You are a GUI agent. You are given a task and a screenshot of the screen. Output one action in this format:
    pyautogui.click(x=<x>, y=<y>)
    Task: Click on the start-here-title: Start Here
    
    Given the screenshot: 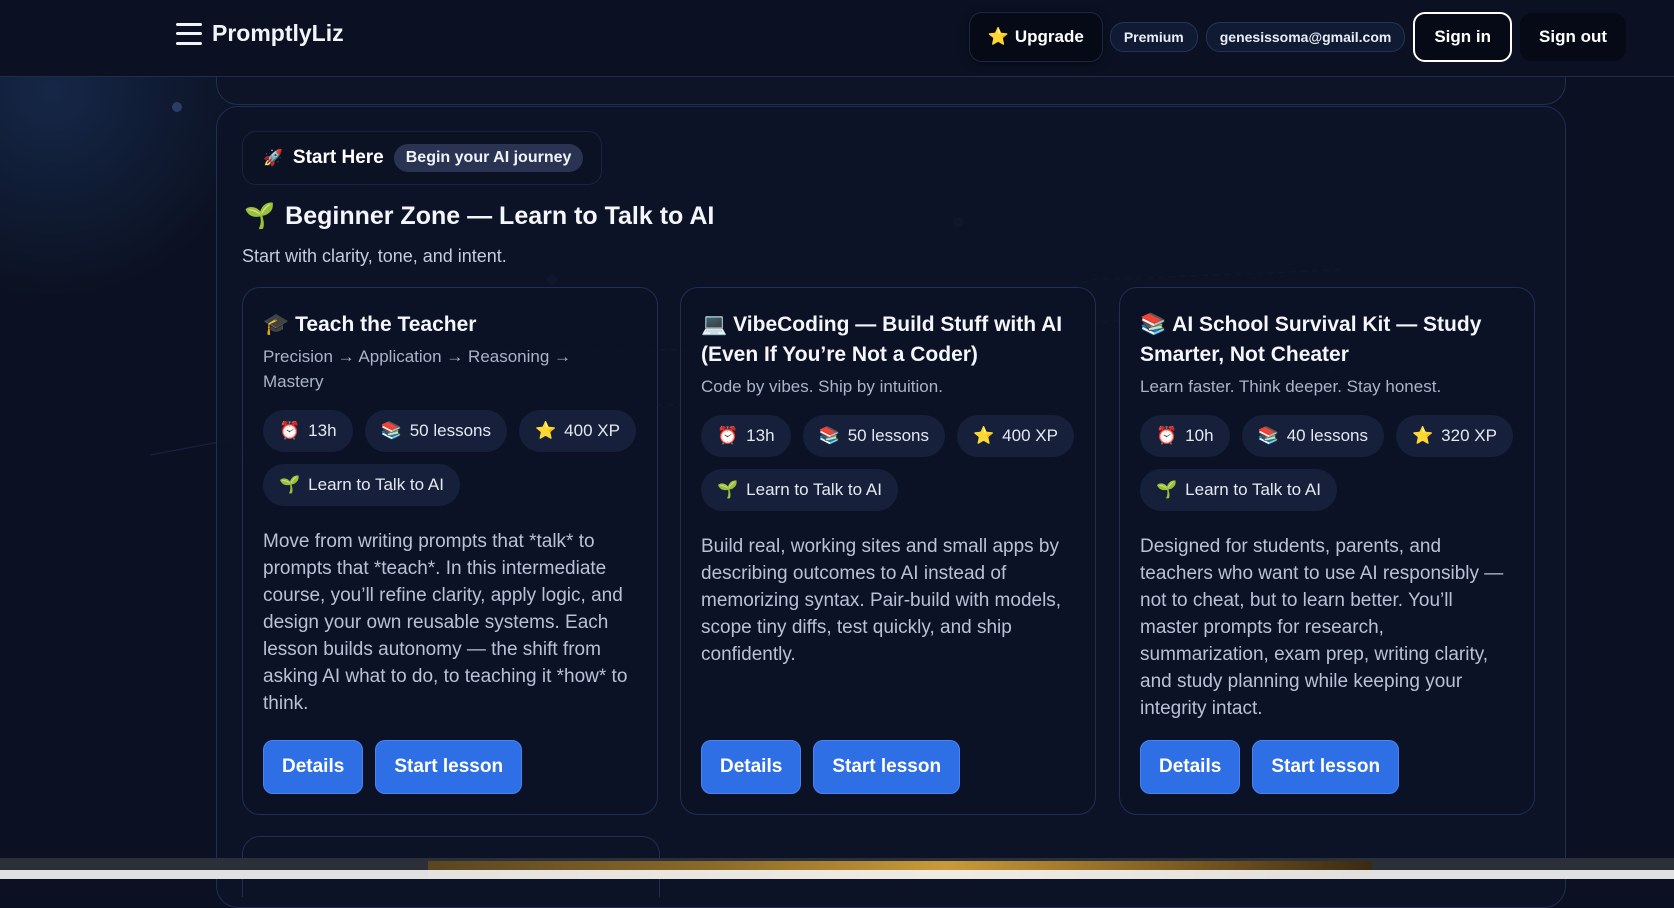 What is the action you would take?
    pyautogui.click(x=338, y=157)
    